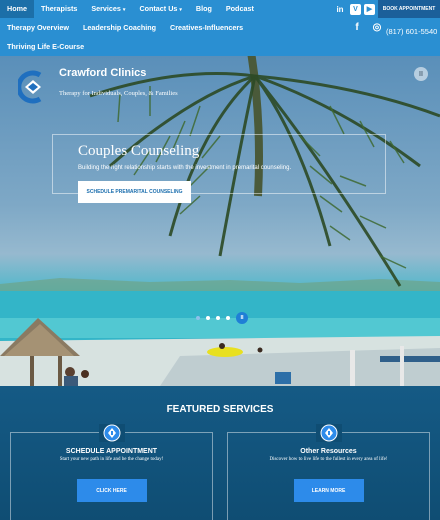  What do you see at coordinates (220, 409) in the screenshot?
I see `featured-heading: FEATURED SERVICES` at bounding box center [220, 409].